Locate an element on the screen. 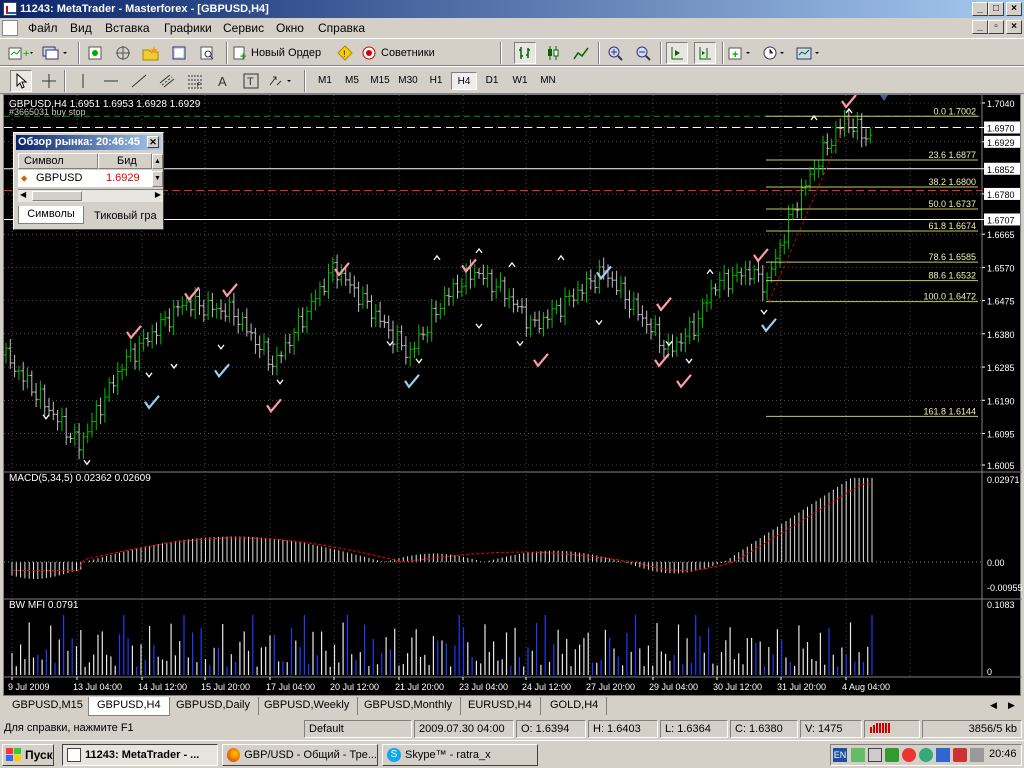 The width and height of the screenshot is (1024, 768). column-symbol: Символ is located at coordinates (58, 161).